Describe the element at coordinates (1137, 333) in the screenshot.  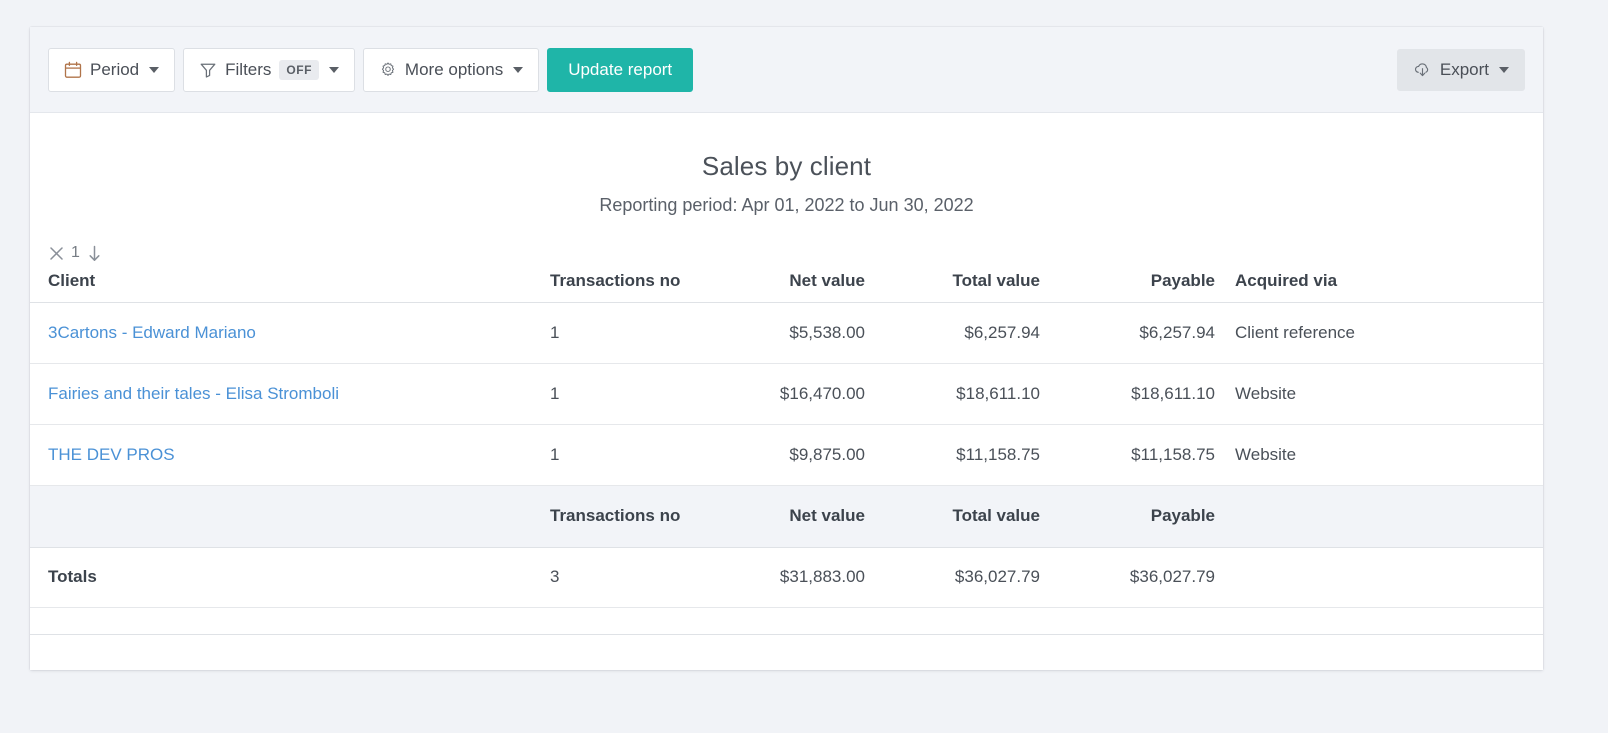
I see `cell-payable: $6,257.94` at that location.